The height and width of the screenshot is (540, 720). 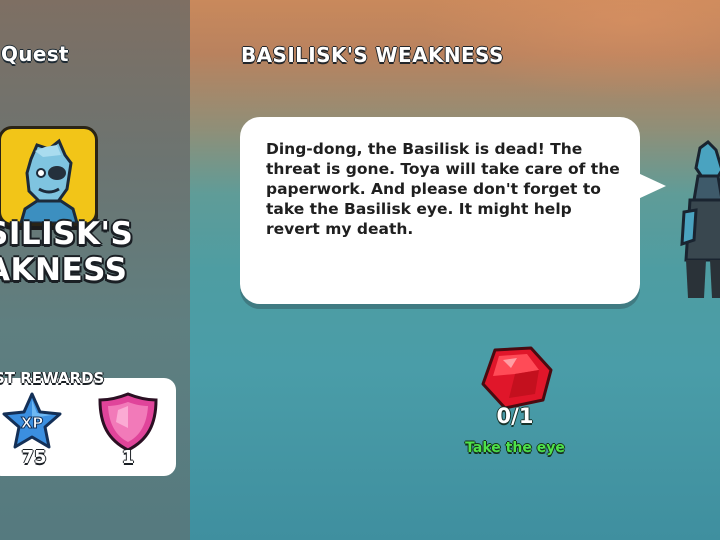 What do you see at coordinates (128, 422) in the screenshot?
I see `pink-shield-gem-icon` at bounding box center [128, 422].